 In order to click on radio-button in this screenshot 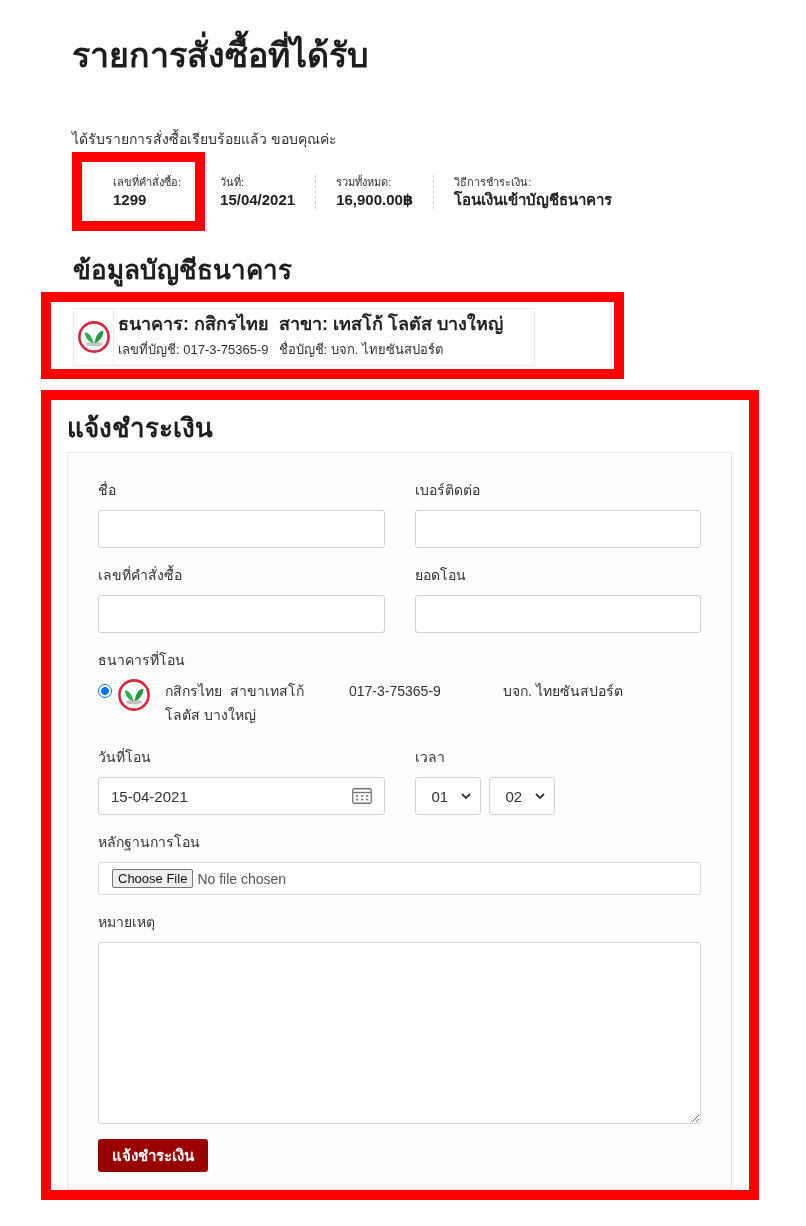, I will do `click(105, 691)`.